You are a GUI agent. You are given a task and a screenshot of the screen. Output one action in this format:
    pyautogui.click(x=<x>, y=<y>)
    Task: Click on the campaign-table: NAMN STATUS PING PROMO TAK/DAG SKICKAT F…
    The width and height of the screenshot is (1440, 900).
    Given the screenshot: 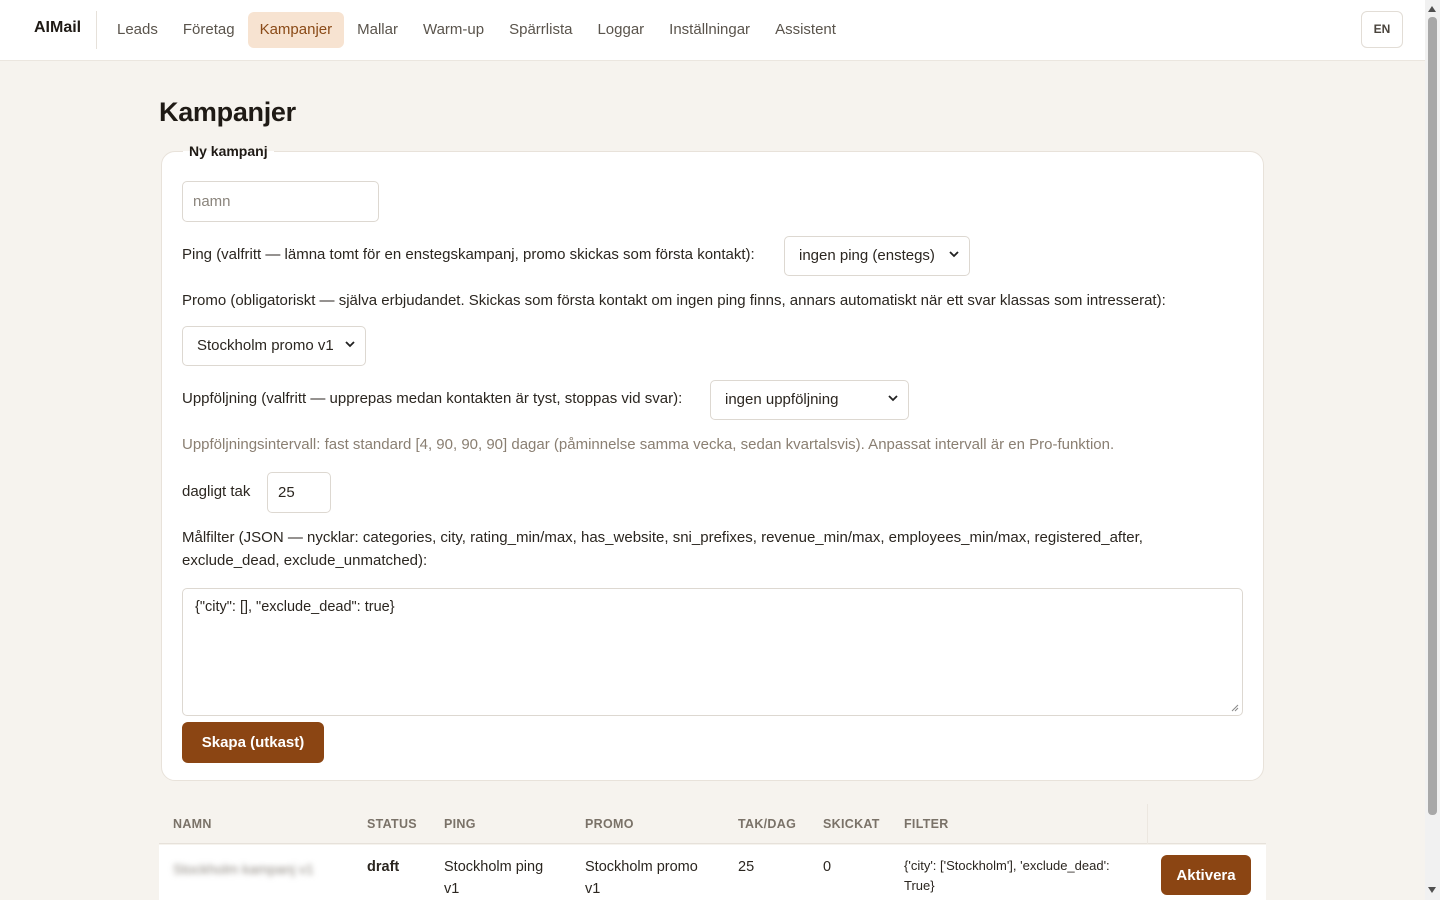 What is the action you would take?
    pyautogui.click(x=712, y=852)
    